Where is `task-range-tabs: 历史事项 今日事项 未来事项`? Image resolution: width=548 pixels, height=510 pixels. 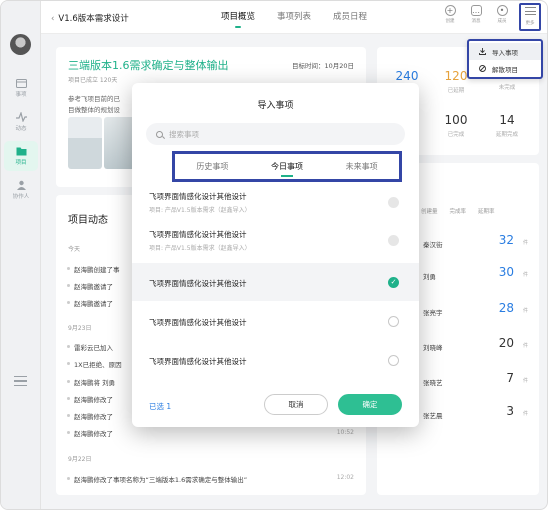 task-range-tabs: 历史事项 今日事项 未来事项 is located at coordinates (287, 166).